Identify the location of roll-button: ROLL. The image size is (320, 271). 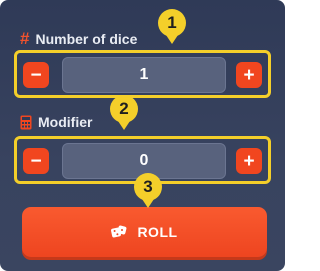
(144, 232).